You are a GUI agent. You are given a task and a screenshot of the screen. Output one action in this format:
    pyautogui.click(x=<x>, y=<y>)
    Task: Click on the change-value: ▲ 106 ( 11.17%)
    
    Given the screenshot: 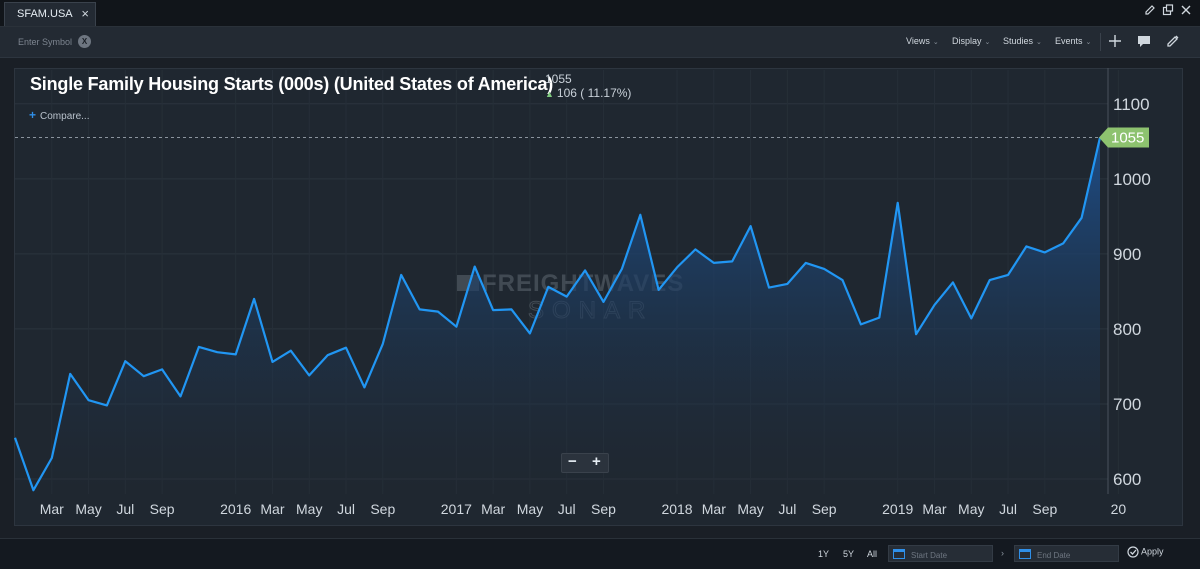 What is the action you would take?
    pyautogui.click(x=588, y=93)
    